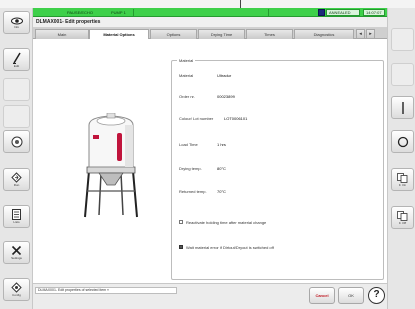 This screenshot has height=309, width=415. I want to click on config-icon, so click(16, 287).